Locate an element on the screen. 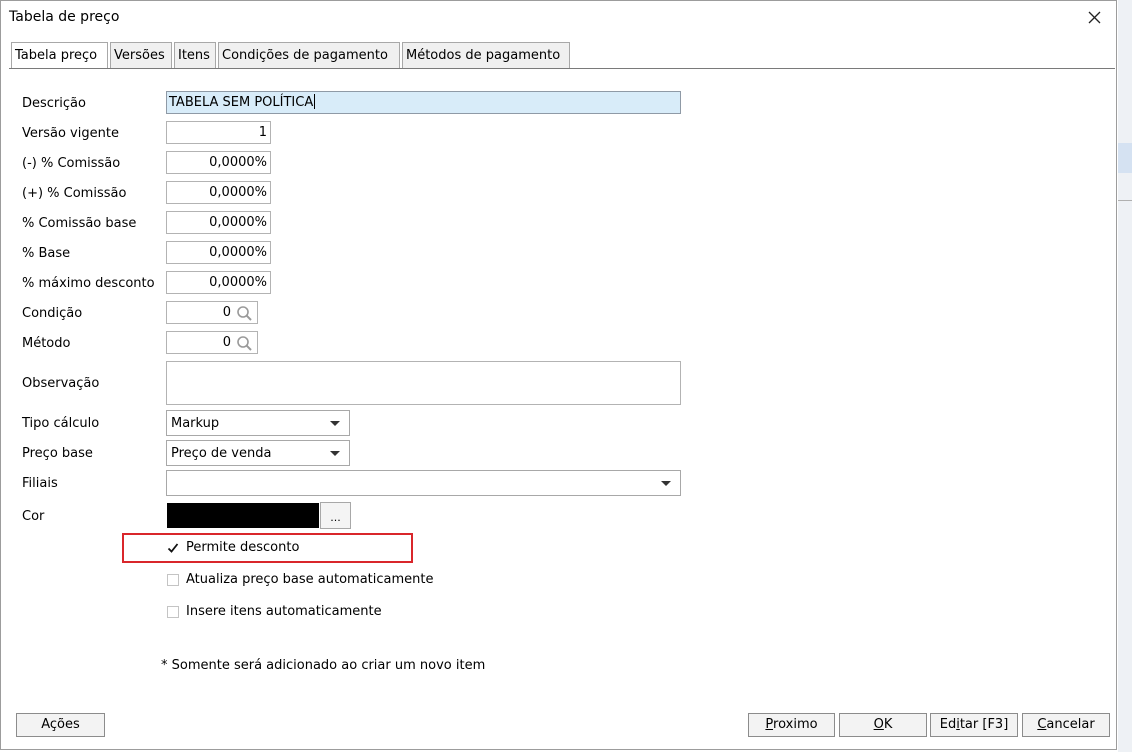 The image size is (1132, 752). permite-desconto-label: Permite desconto is located at coordinates (243, 547).